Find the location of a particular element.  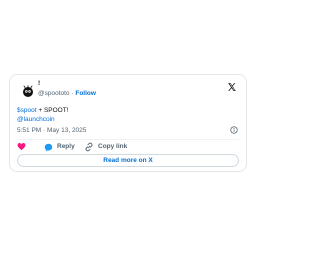

tweet-date: May 13, 2025 is located at coordinates (66, 130).